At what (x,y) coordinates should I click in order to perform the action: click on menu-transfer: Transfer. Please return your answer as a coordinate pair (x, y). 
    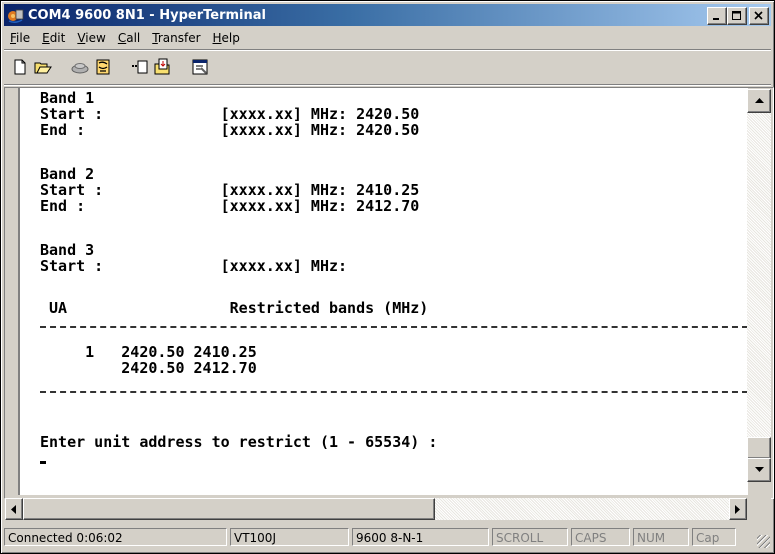
    Looking at the image, I should click on (176, 38).